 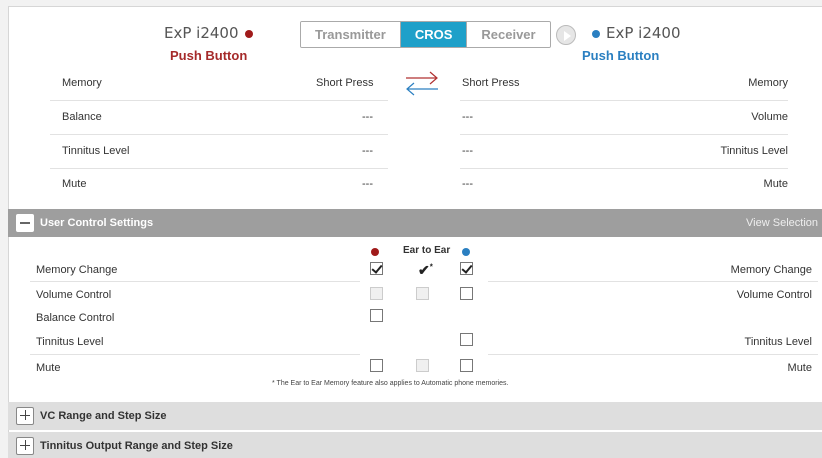 What do you see at coordinates (566, 35) in the screenshot?
I see `play-icon` at bounding box center [566, 35].